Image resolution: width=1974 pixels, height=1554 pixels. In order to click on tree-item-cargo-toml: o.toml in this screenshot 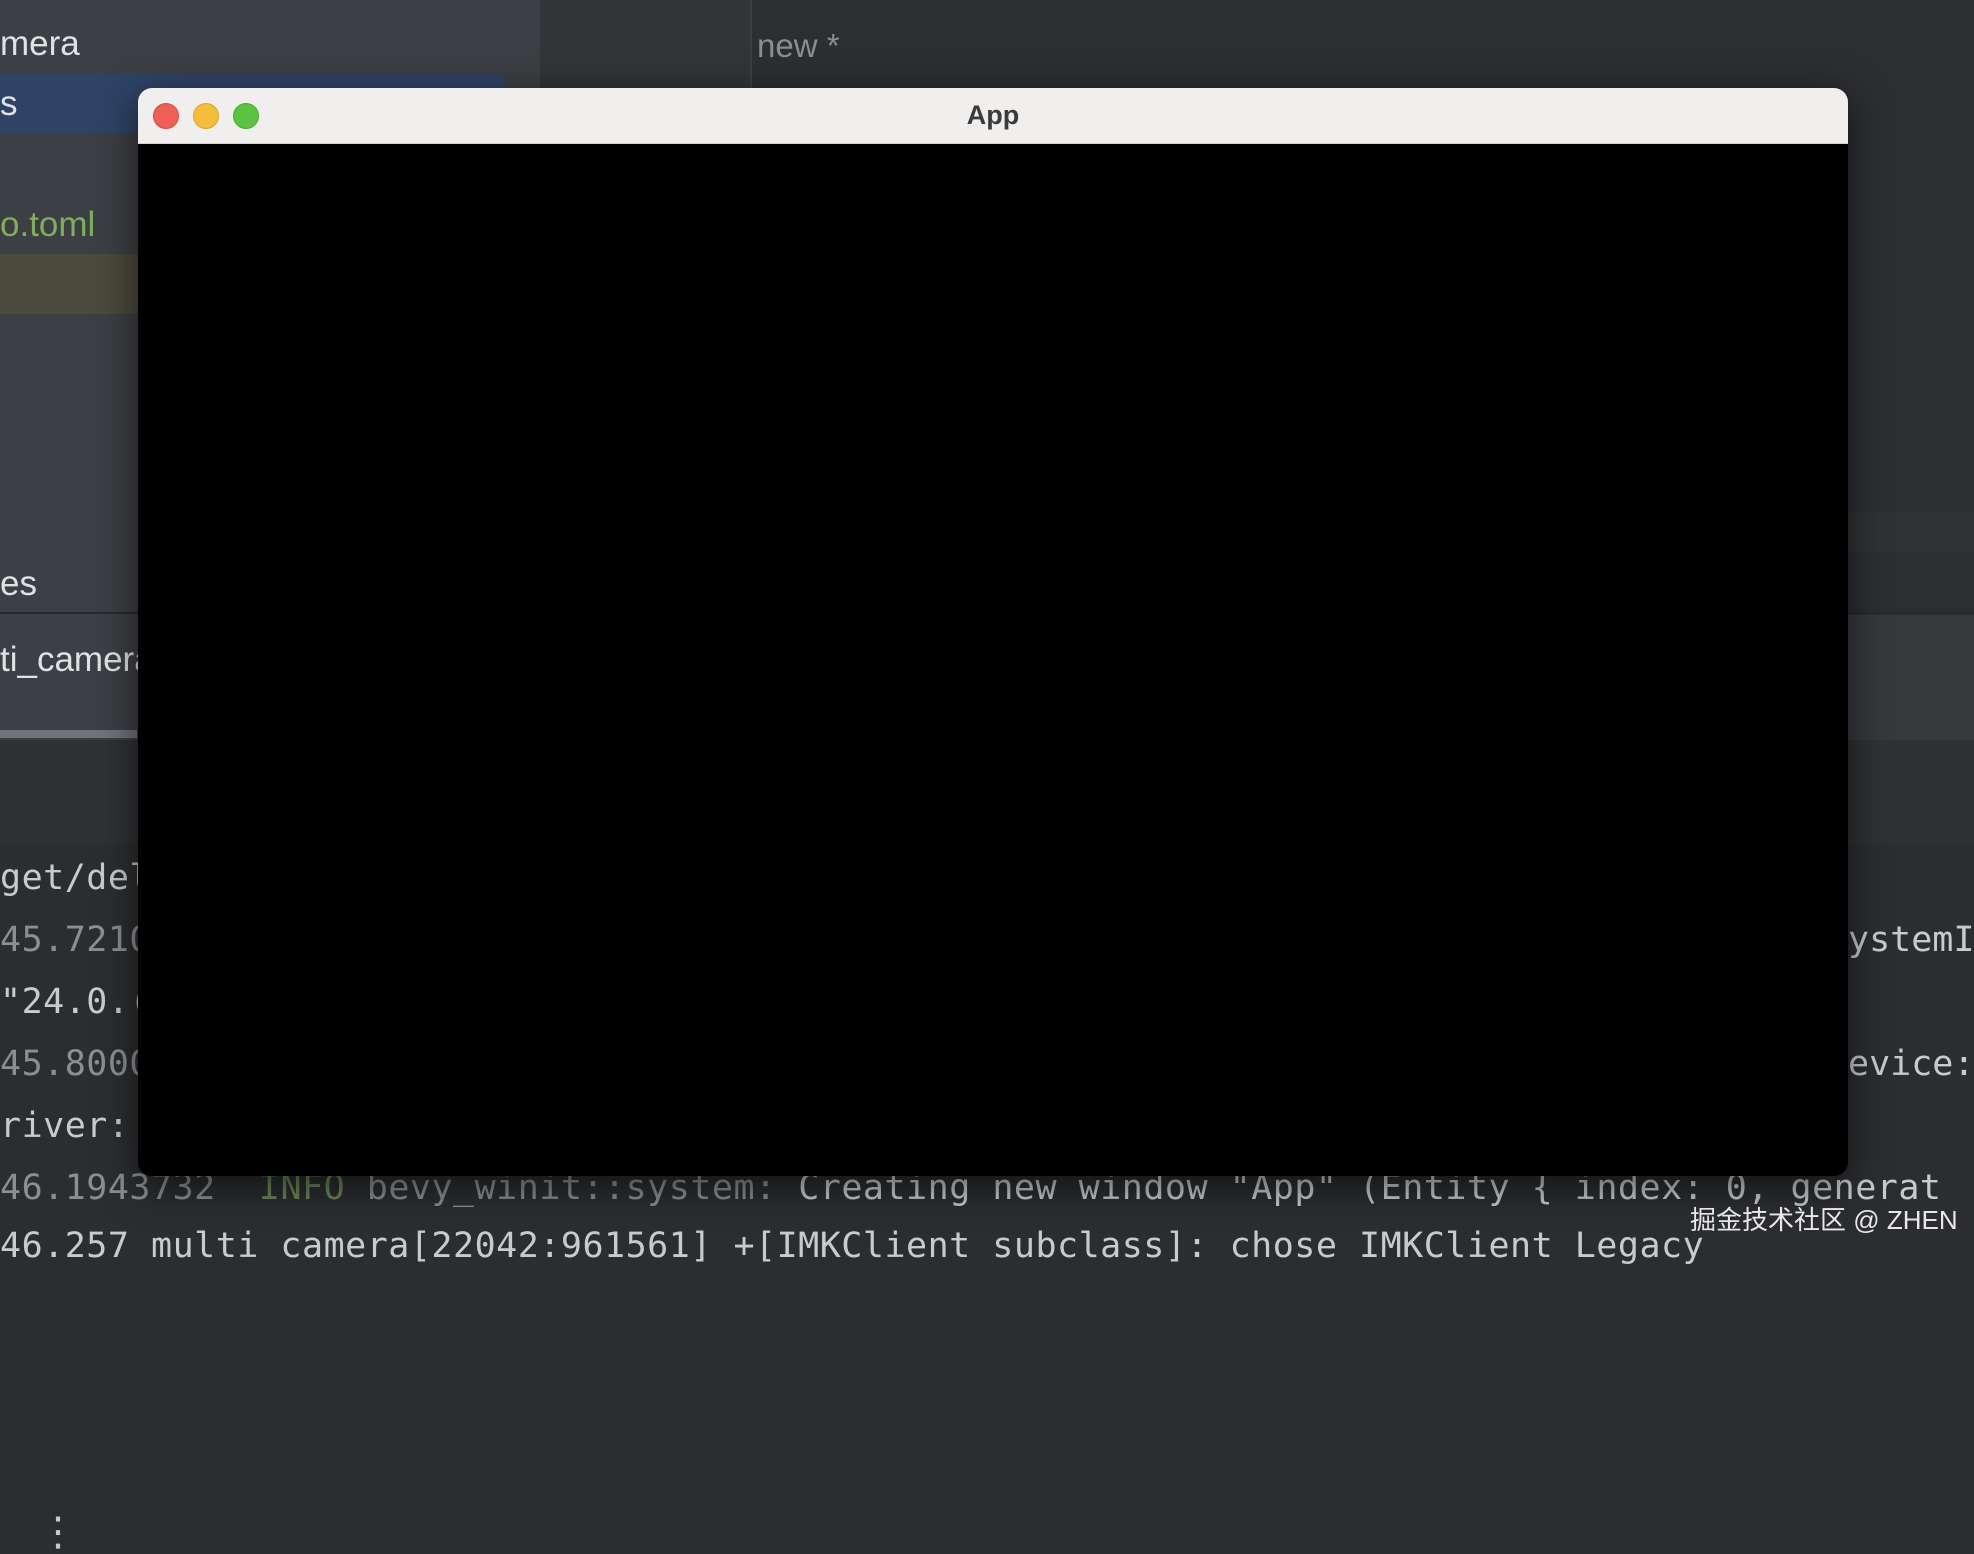, I will do `click(47, 225)`.